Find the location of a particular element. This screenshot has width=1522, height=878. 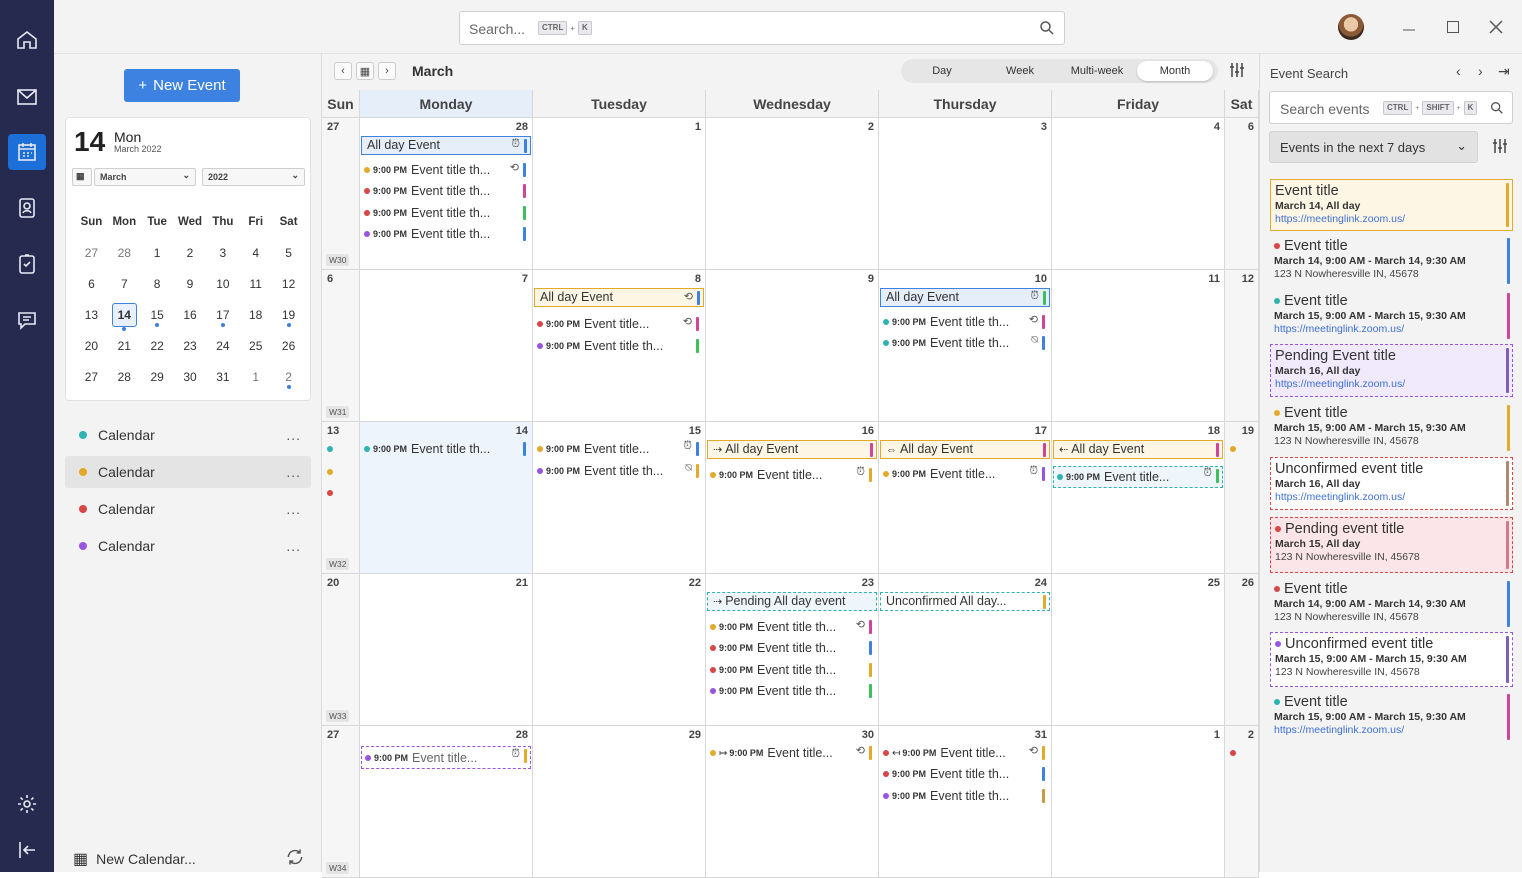

timed-event: 9:00 PM Event title th... ⍉ is located at coordinates (965, 343).